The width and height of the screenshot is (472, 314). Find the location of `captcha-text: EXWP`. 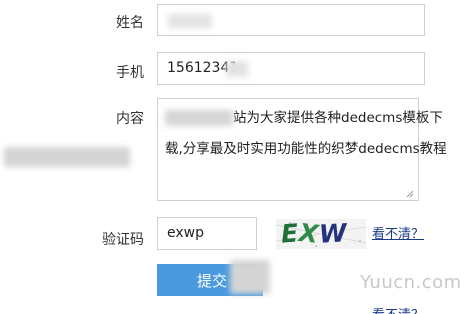

captcha-text: EXWP is located at coordinates (322, 234).